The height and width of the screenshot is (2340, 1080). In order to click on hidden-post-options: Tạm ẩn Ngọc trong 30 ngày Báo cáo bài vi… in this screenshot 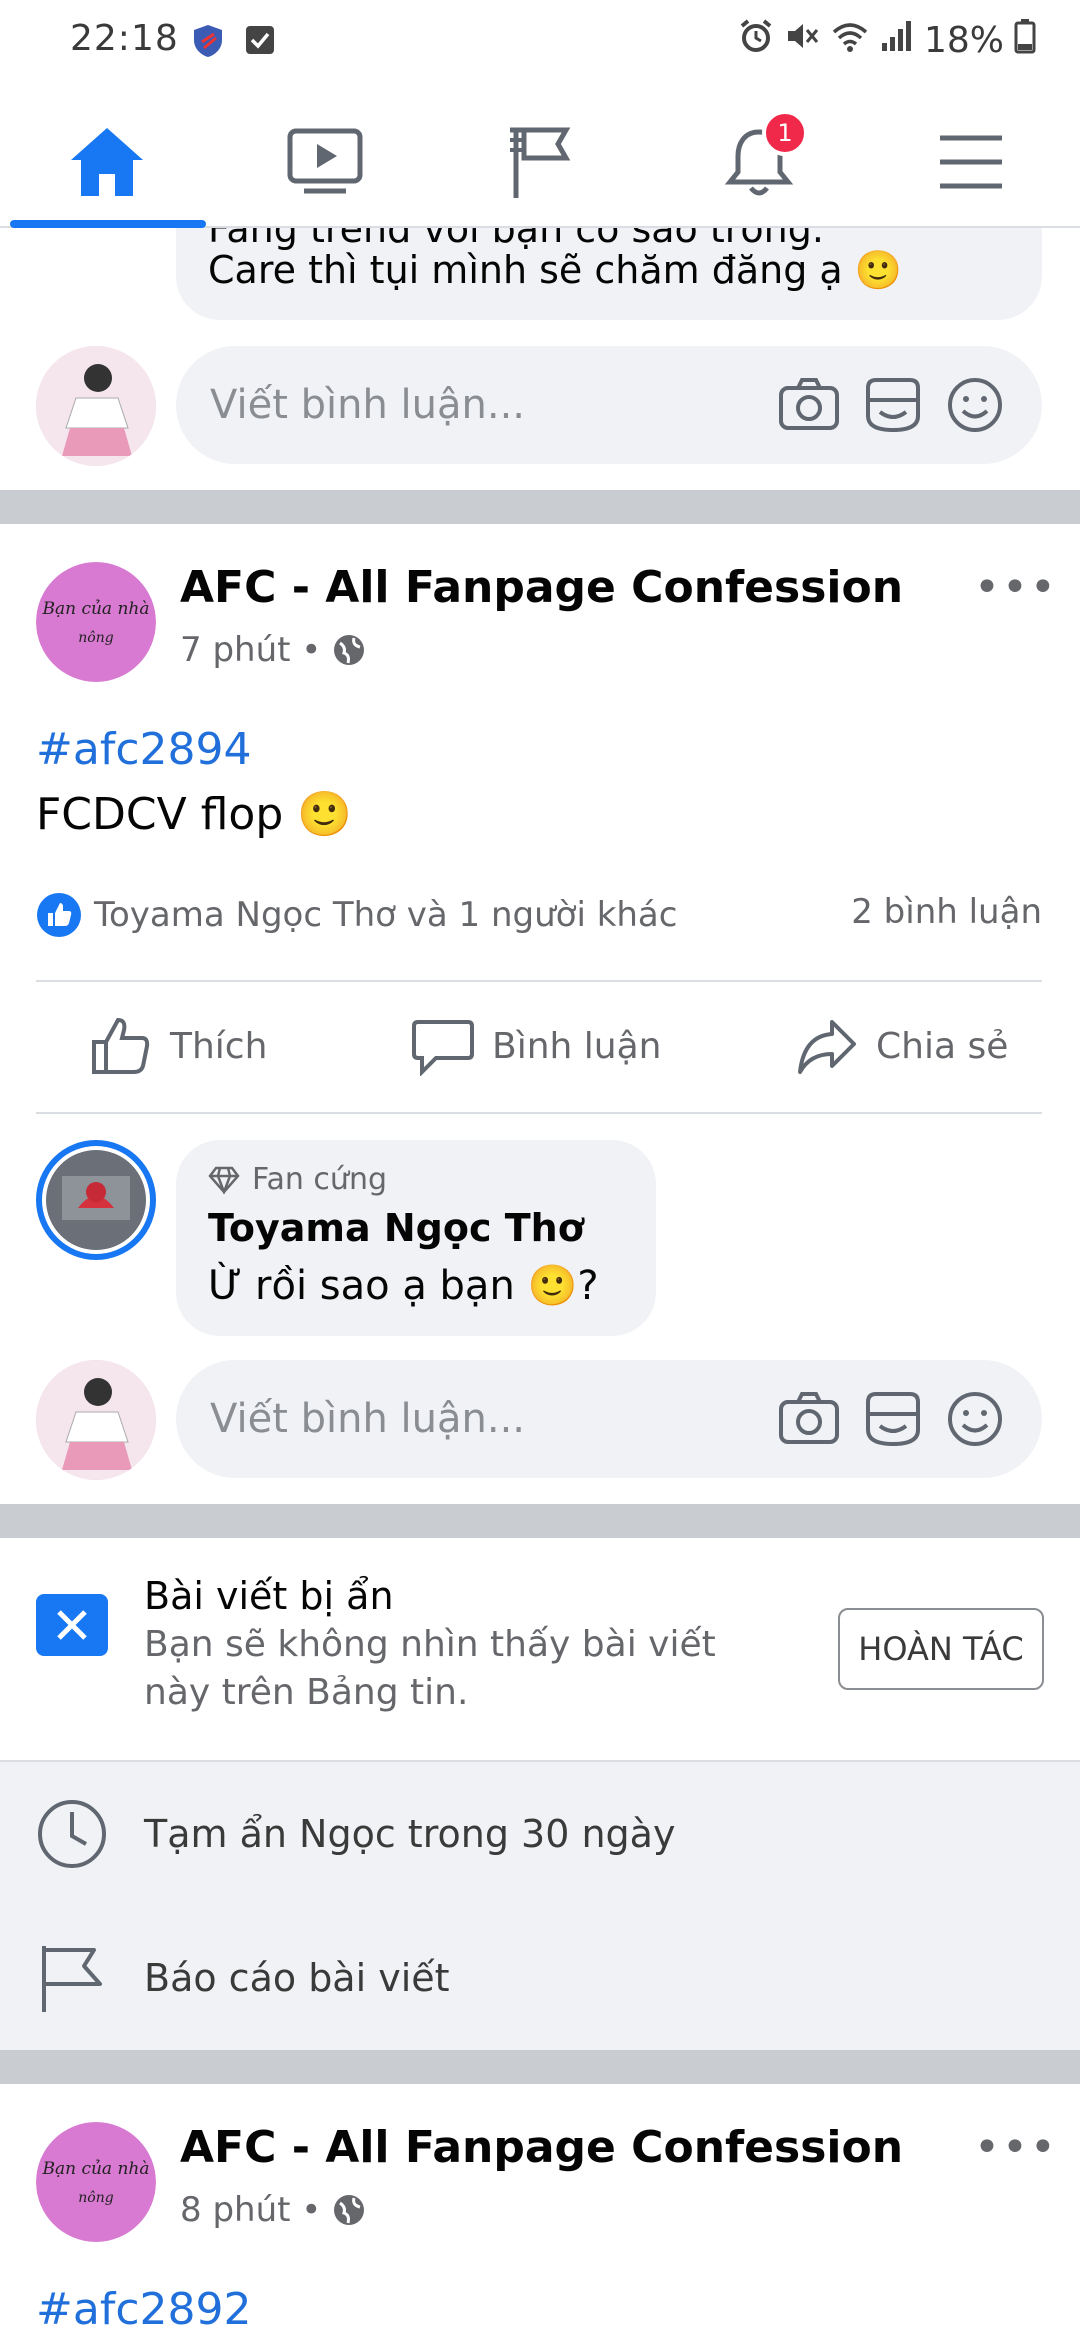, I will do `click(540, 1905)`.